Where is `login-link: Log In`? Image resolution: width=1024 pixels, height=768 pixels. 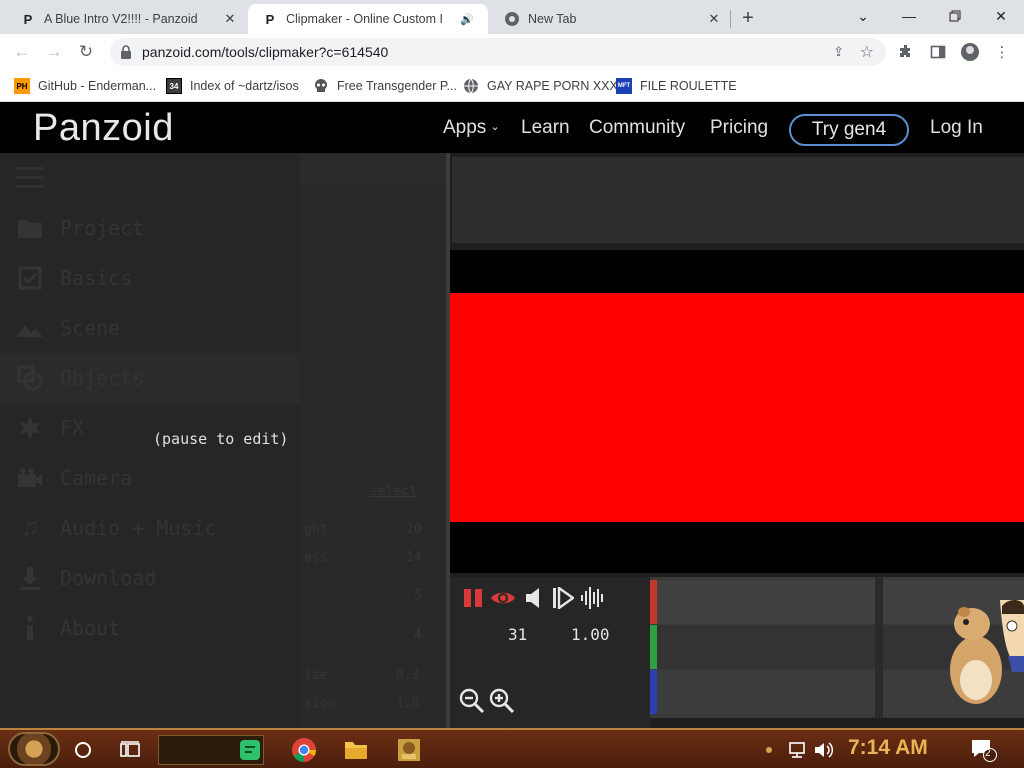 login-link: Log In is located at coordinates (956, 128).